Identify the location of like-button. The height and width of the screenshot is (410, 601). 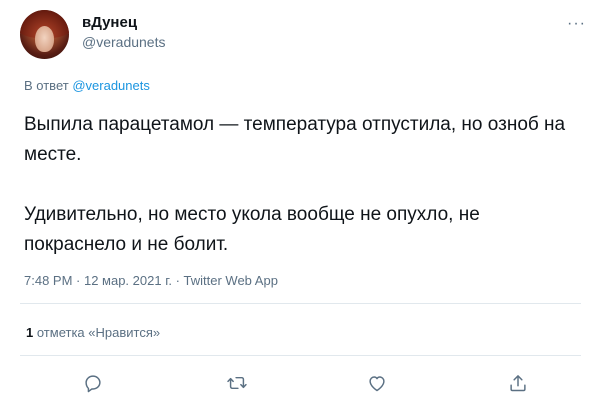
(378, 384).